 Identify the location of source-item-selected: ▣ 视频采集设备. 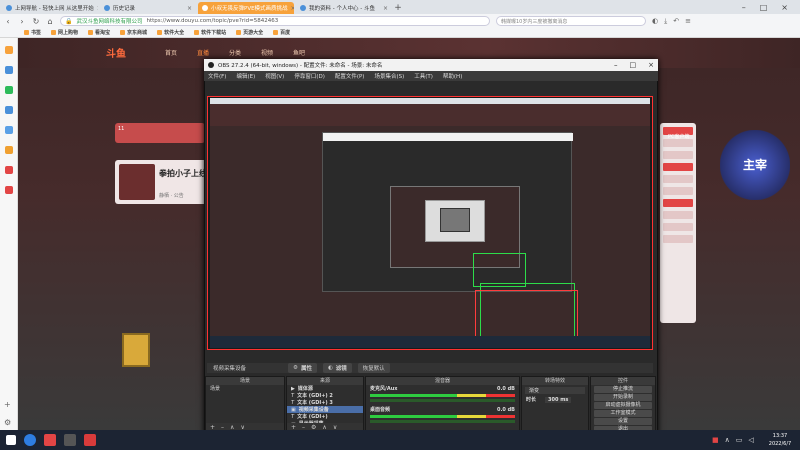
(325, 409).